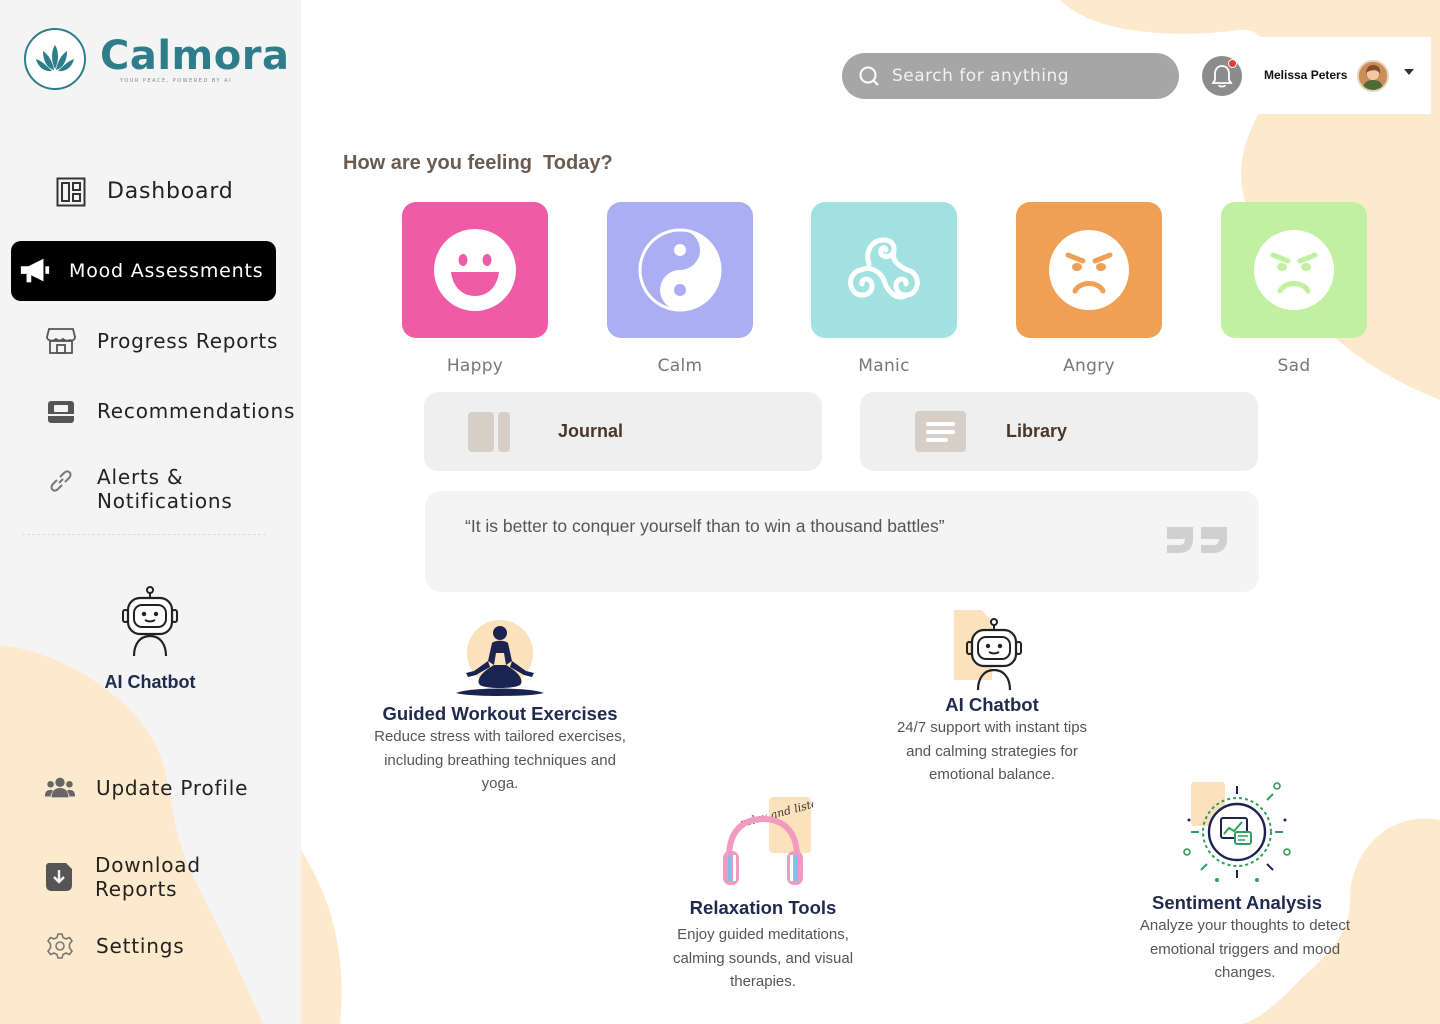 The image size is (1440, 1024). Describe the element at coordinates (188, 341) in the screenshot. I see `sidebar-item-label: Progress Reports` at that location.